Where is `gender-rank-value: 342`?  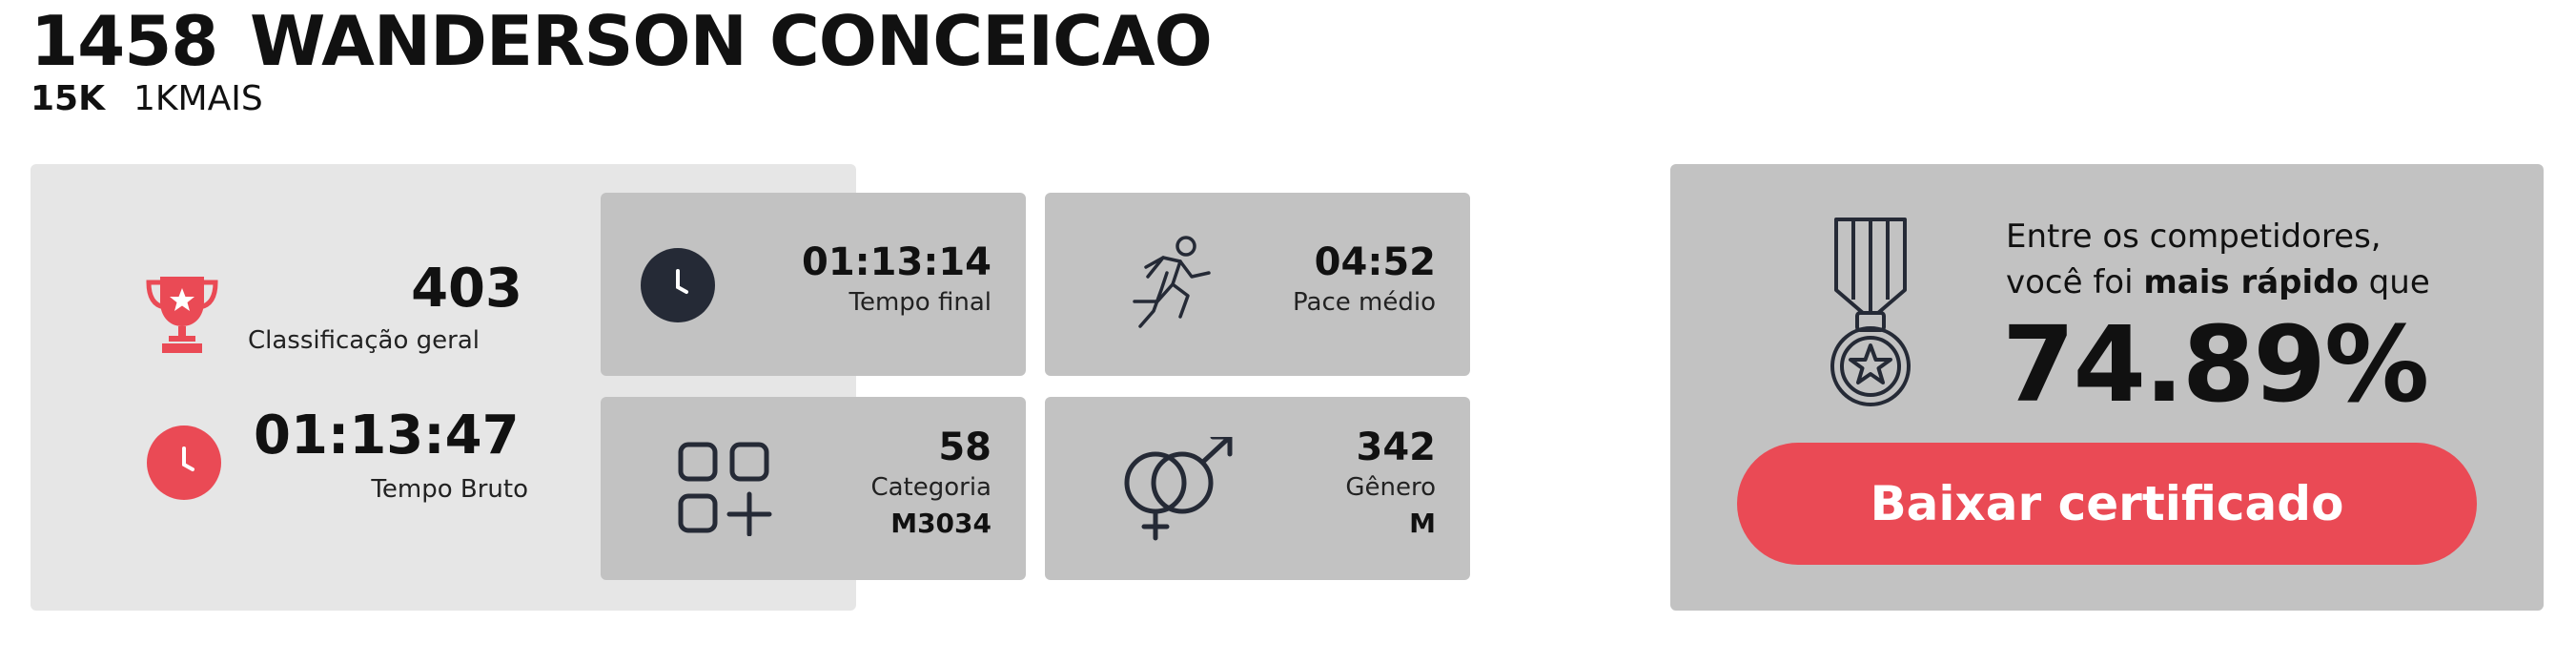 gender-rank-value: 342 is located at coordinates (1396, 447).